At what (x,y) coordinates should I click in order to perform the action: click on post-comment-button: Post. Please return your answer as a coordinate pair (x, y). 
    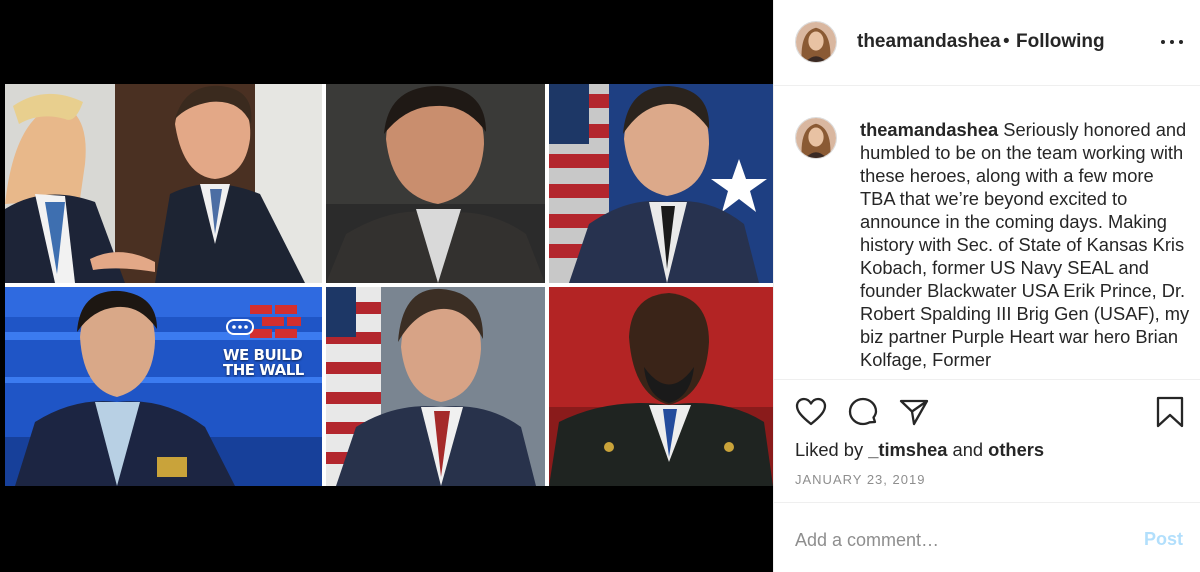
    Looking at the image, I should click on (1163, 539).